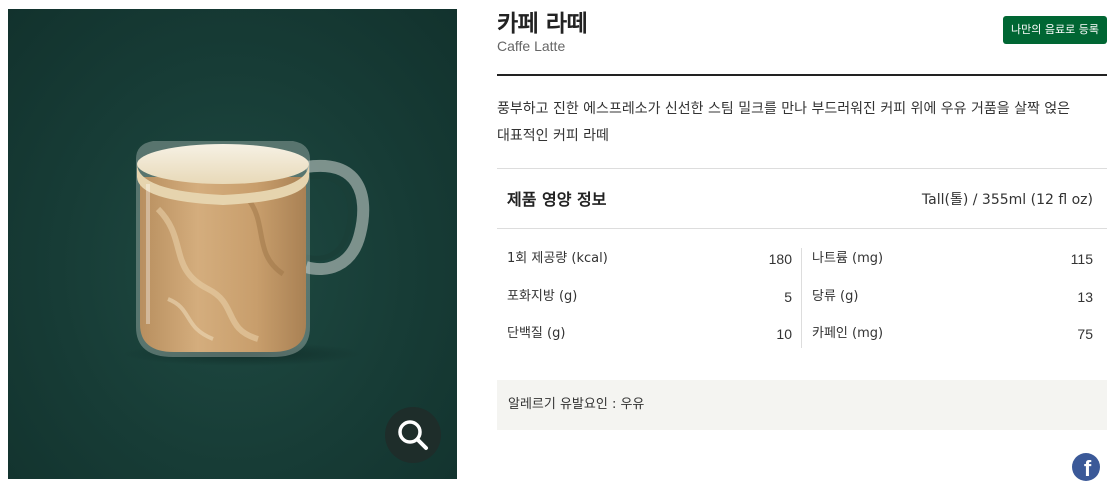  I want to click on allergy-info: 알레르기 유발요인 : 우유, so click(802, 405).